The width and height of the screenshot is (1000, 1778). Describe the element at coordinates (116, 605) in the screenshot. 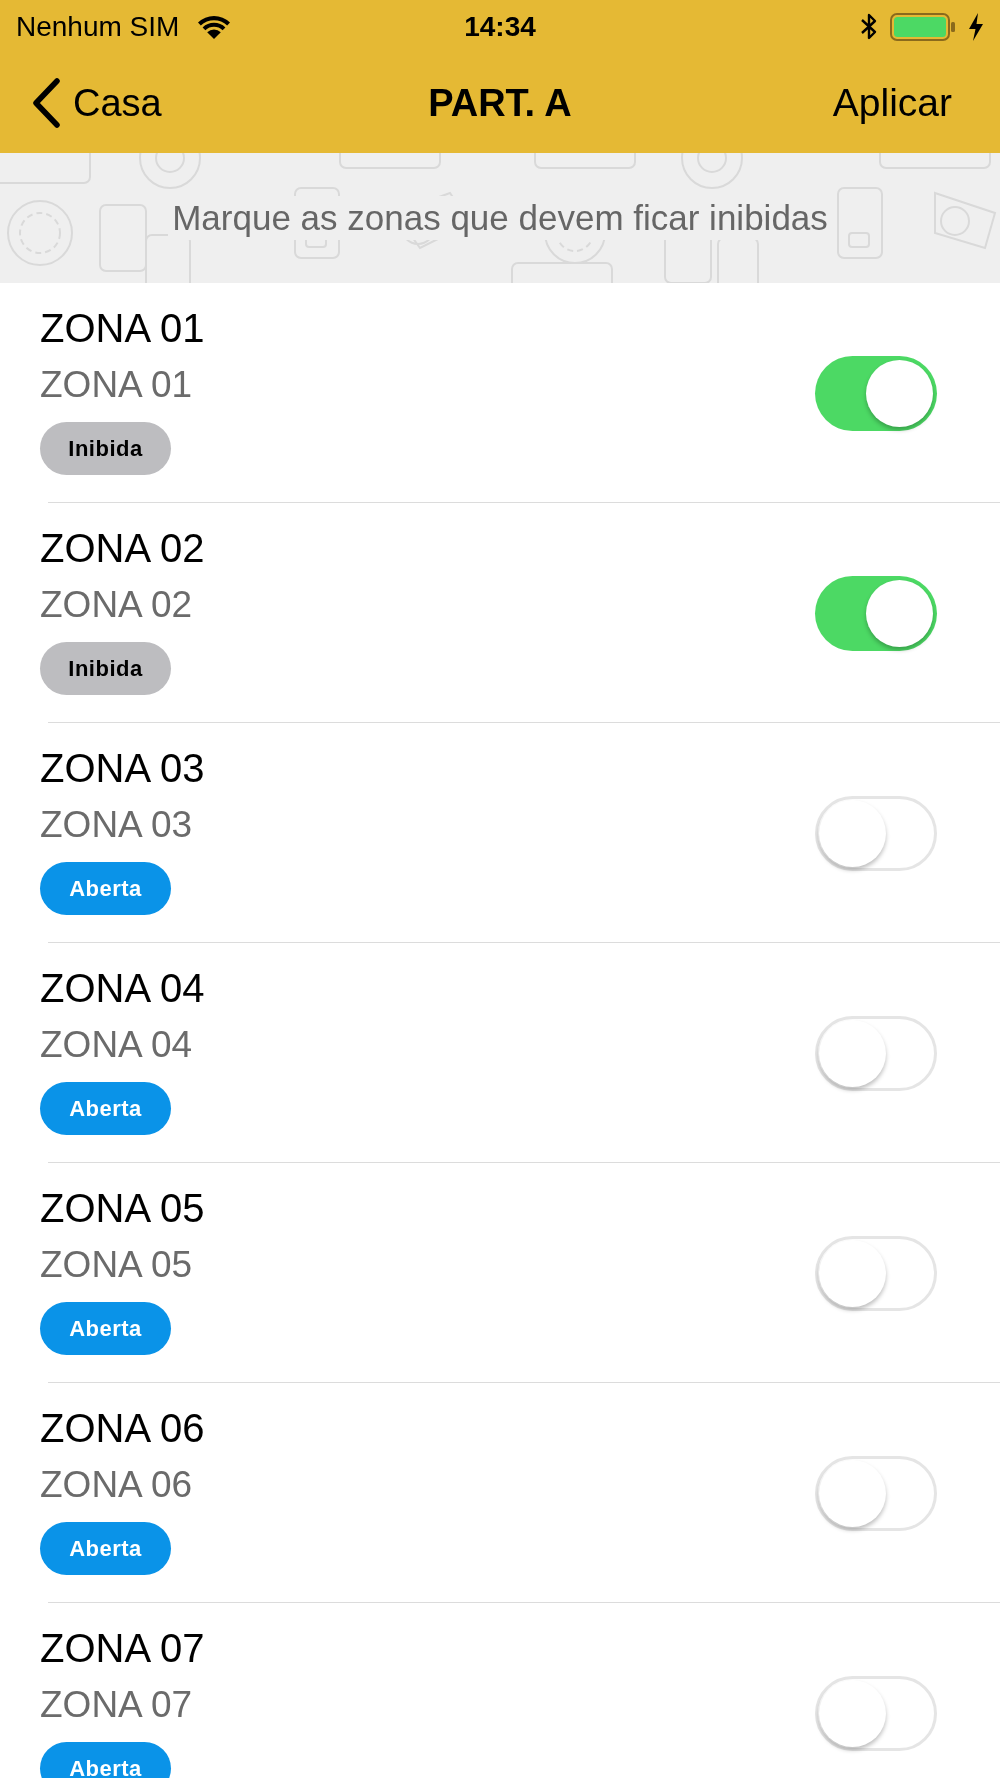

I see `zone-description: ZONA 02` at that location.